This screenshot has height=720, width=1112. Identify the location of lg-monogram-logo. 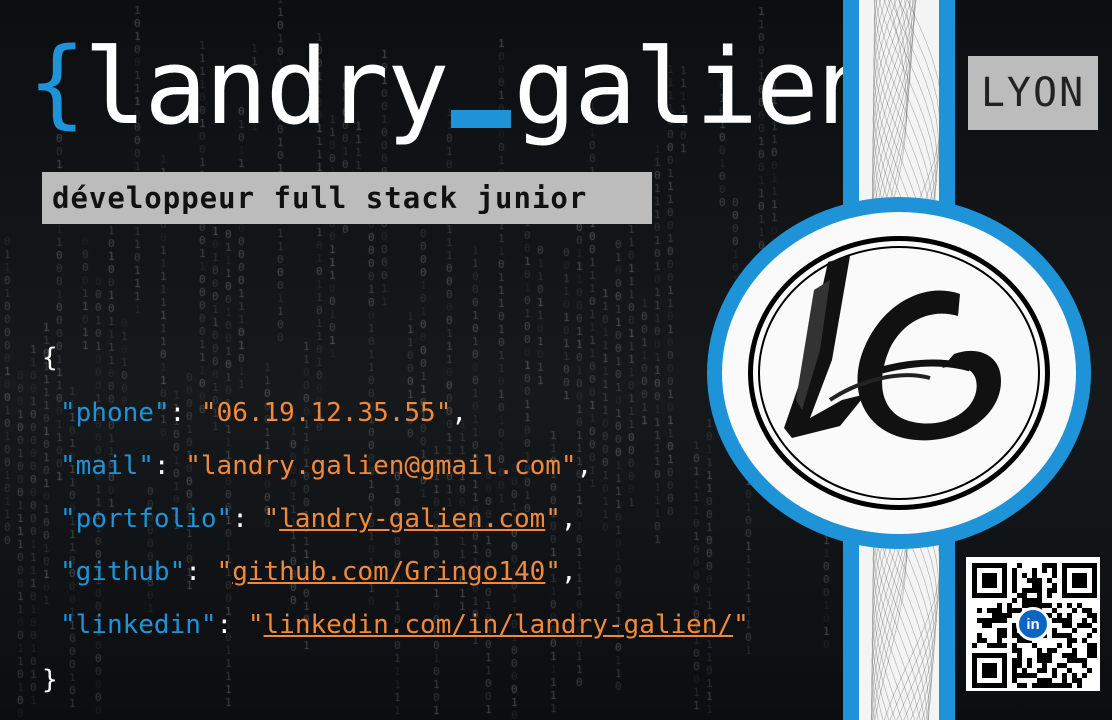
(892, 348).